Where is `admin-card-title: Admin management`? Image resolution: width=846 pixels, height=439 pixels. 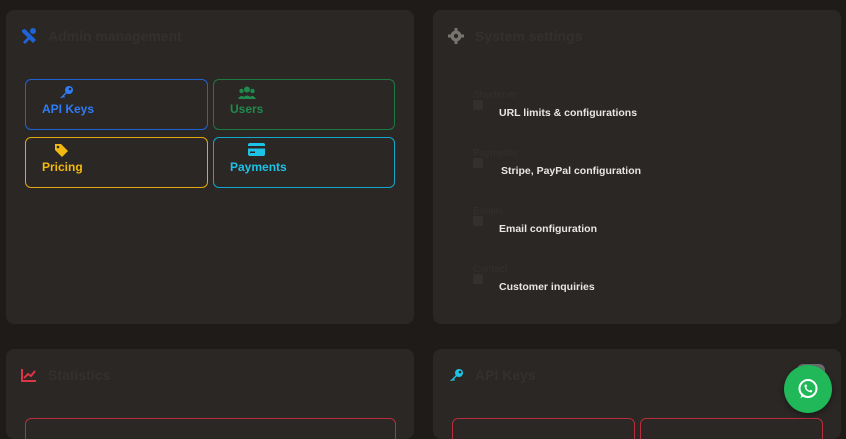 admin-card-title: Admin management is located at coordinates (101, 36).